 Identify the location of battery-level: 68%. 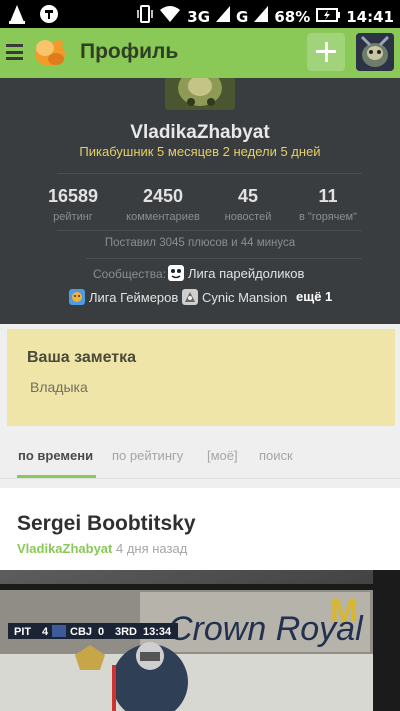
(292, 16).